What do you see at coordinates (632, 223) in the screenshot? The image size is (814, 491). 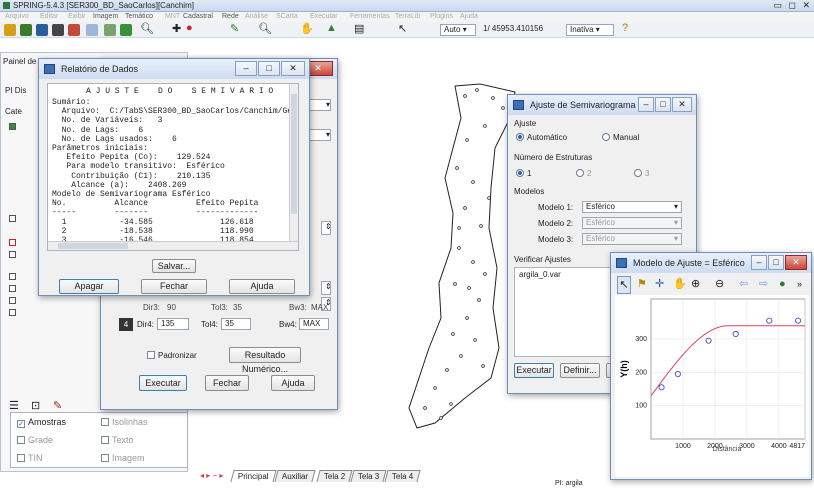 I see `model2-select: Esférico ▾` at bounding box center [632, 223].